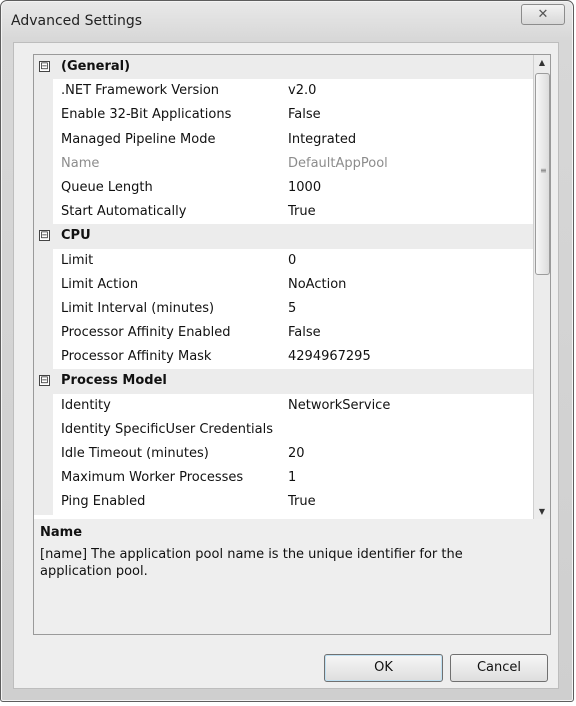 Image resolution: width=576 pixels, height=706 pixels. What do you see at coordinates (283, 357) in the screenshot?
I see `property-row: Processor Affinity Mask 4294967295` at bounding box center [283, 357].